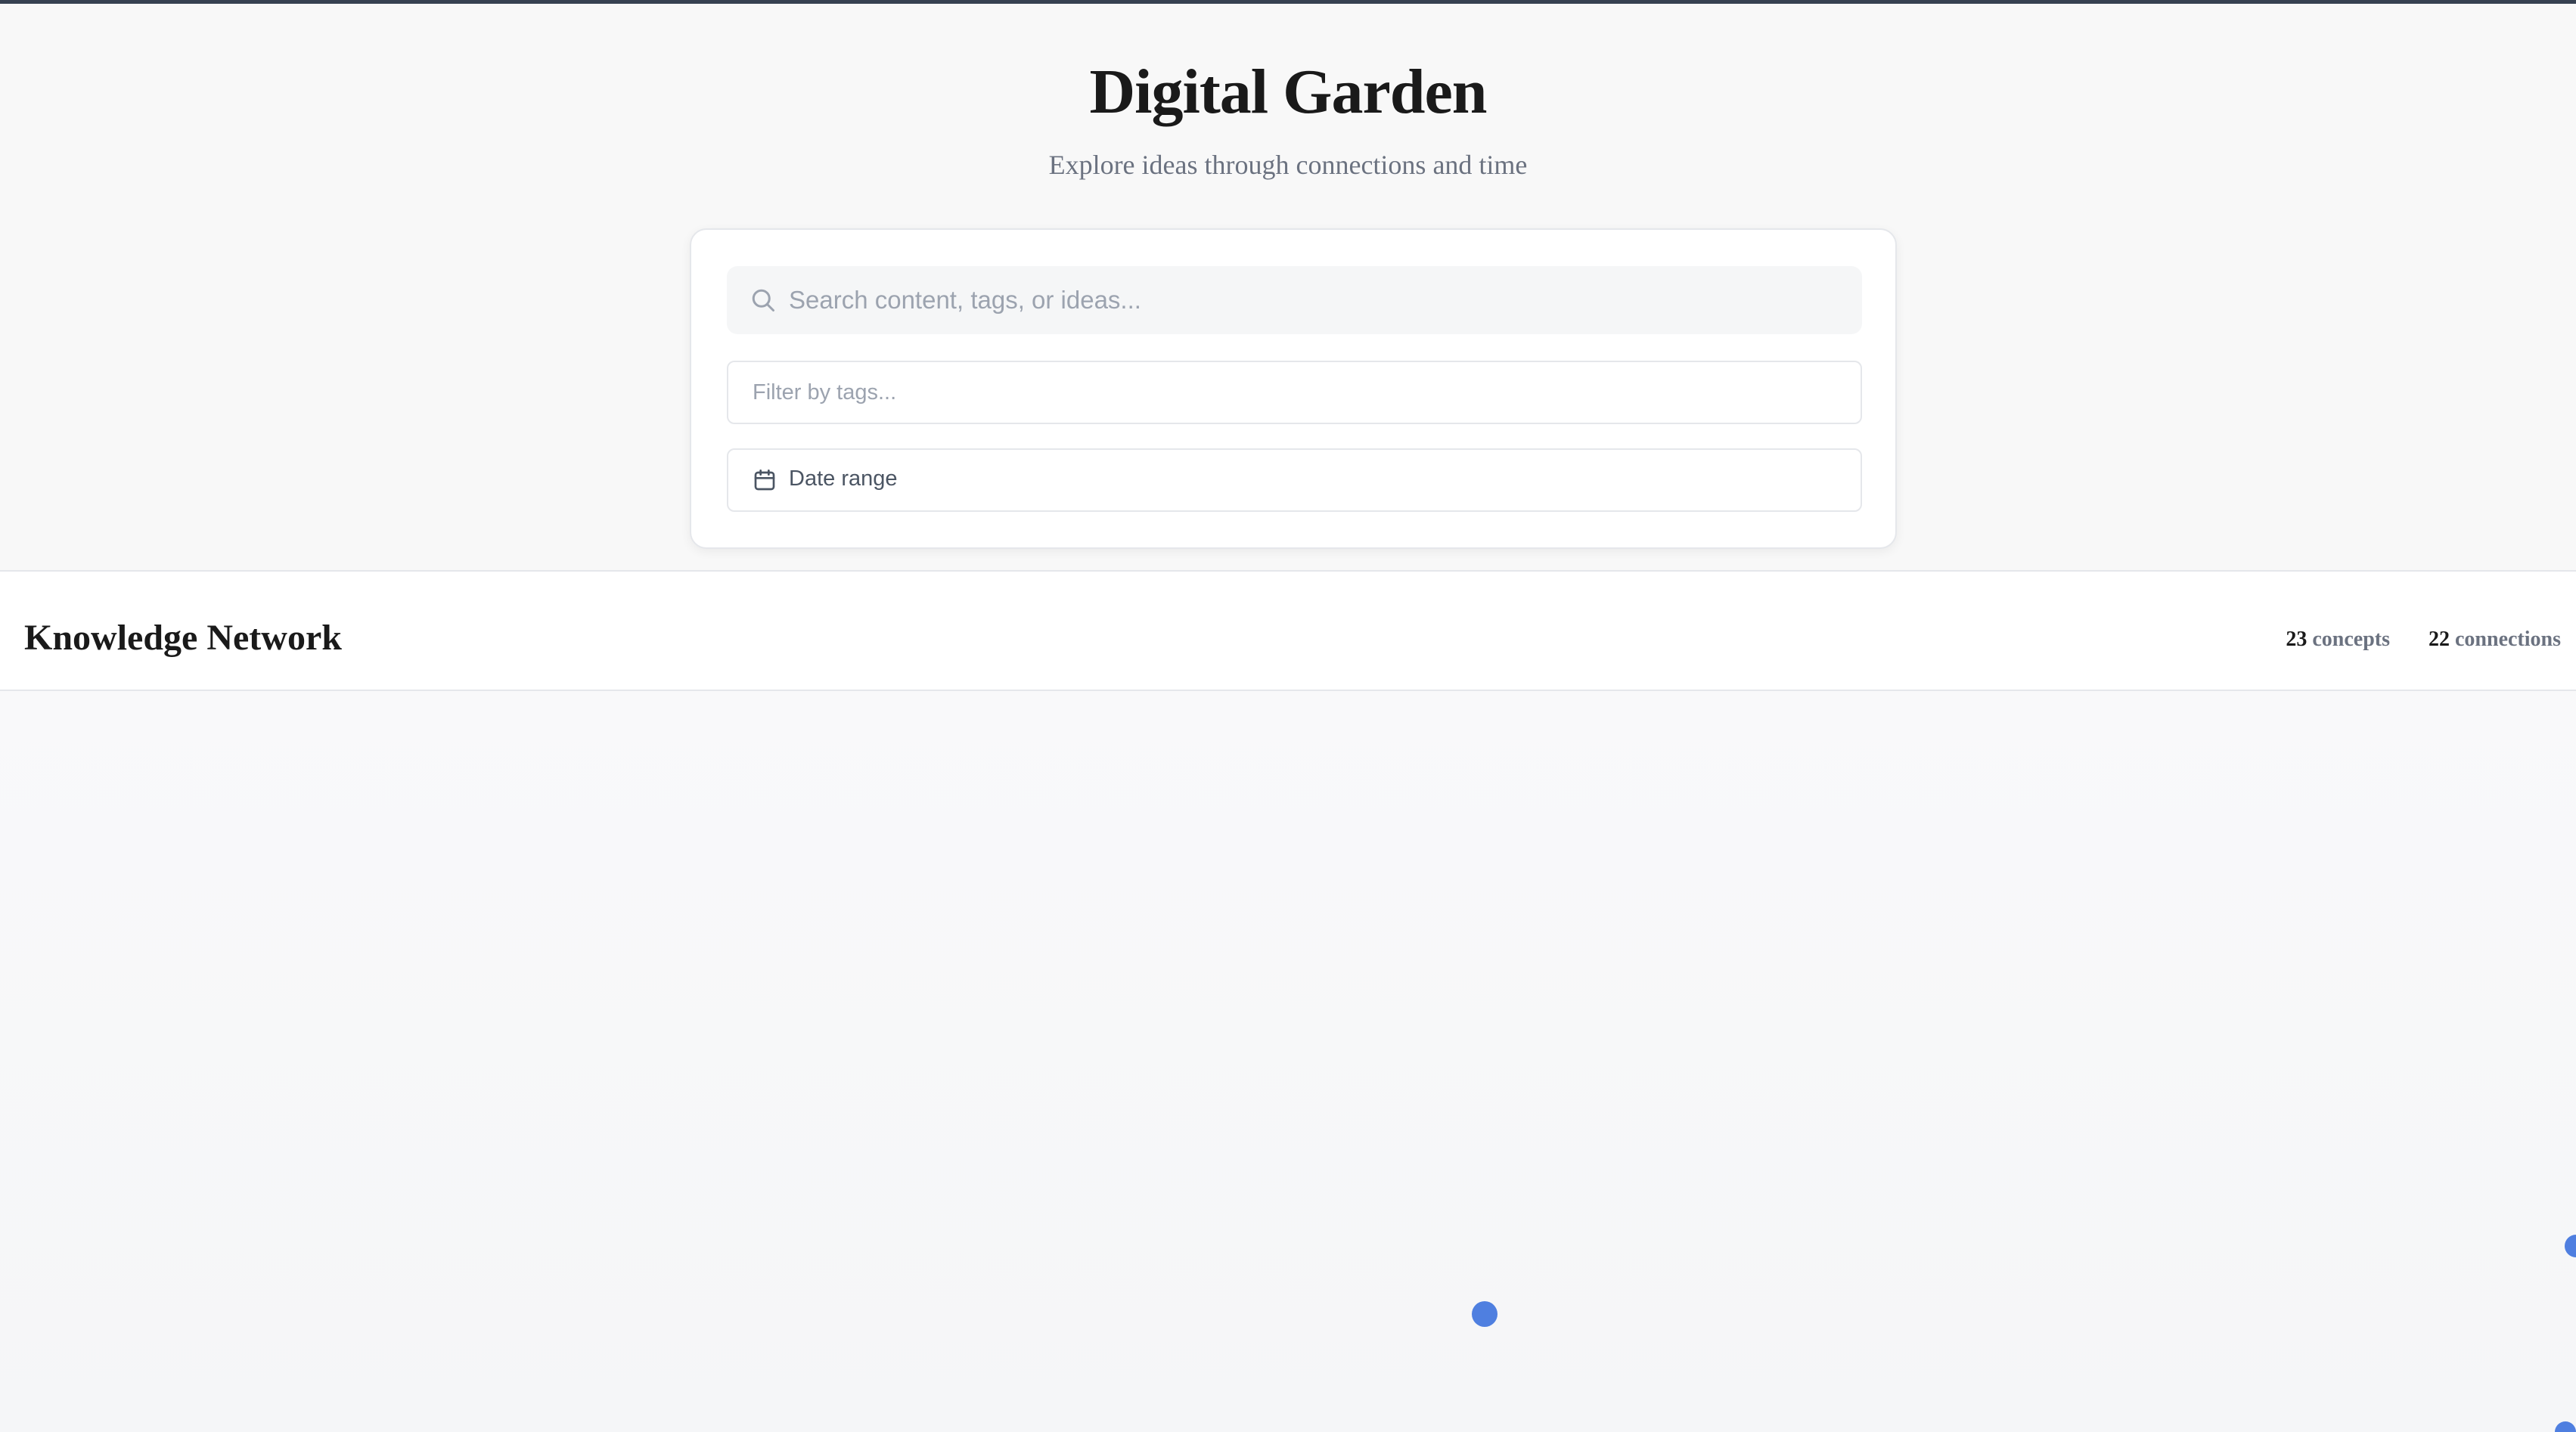 The width and height of the screenshot is (2576, 1432). I want to click on tag-filter-field, so click(1294, 393).